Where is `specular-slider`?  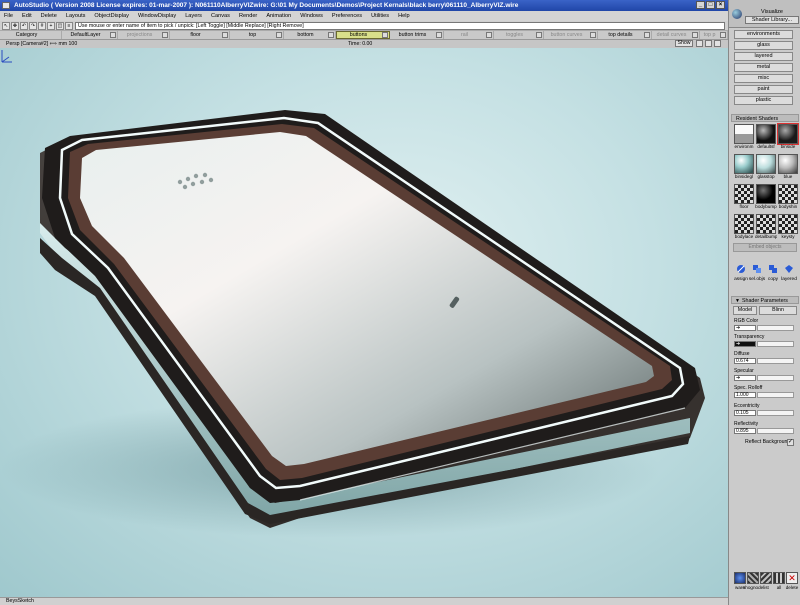 specular-slider is located at coordinates (775, 378).